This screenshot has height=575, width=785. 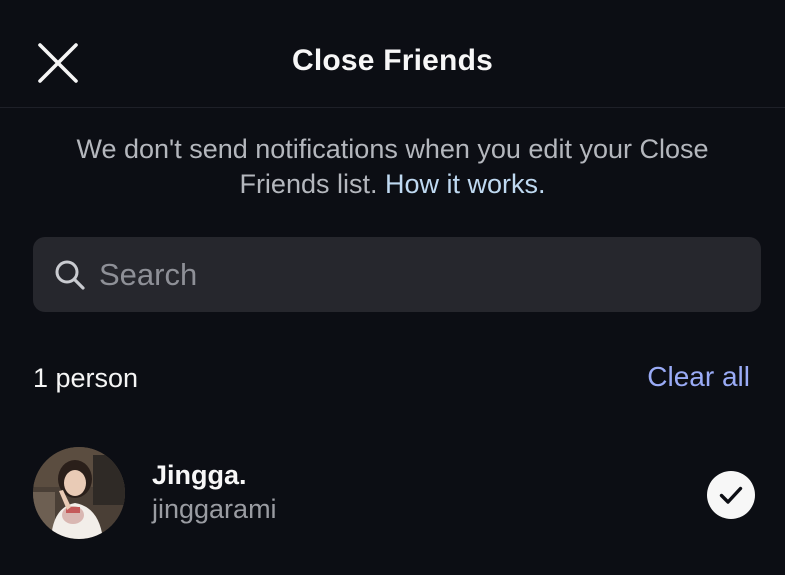 I want to click on selected-count: 1 person, so click(x=86, y=378).